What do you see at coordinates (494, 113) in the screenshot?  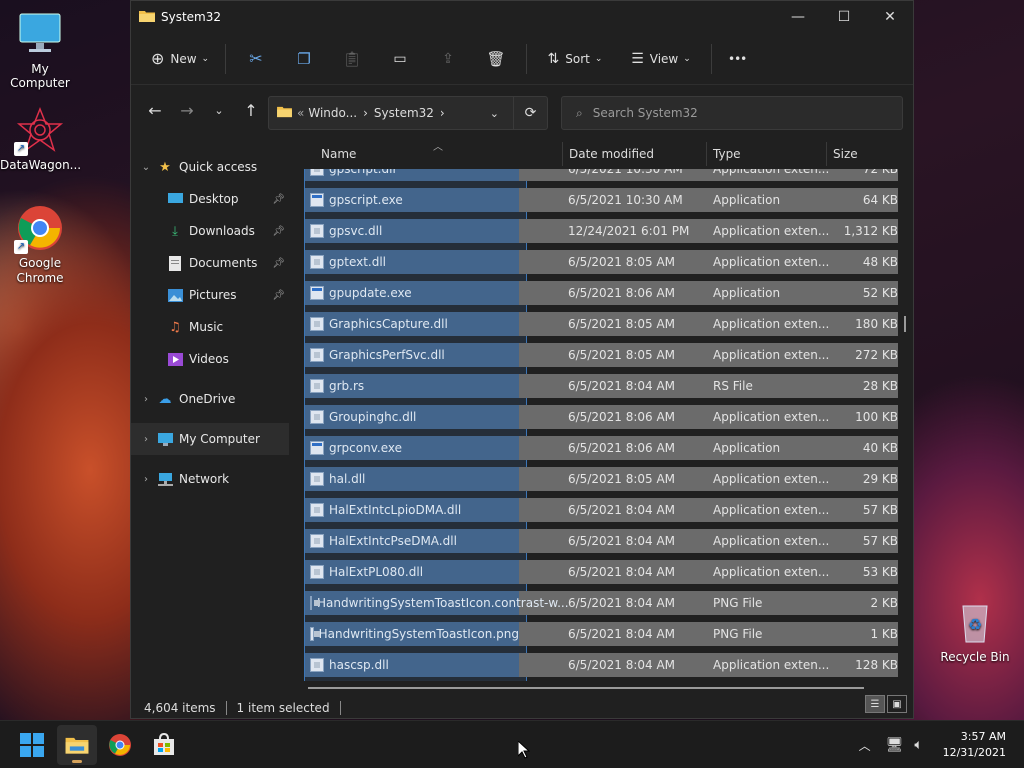 I see `address-history-button: ⌄` at bounding box center [494, 113].